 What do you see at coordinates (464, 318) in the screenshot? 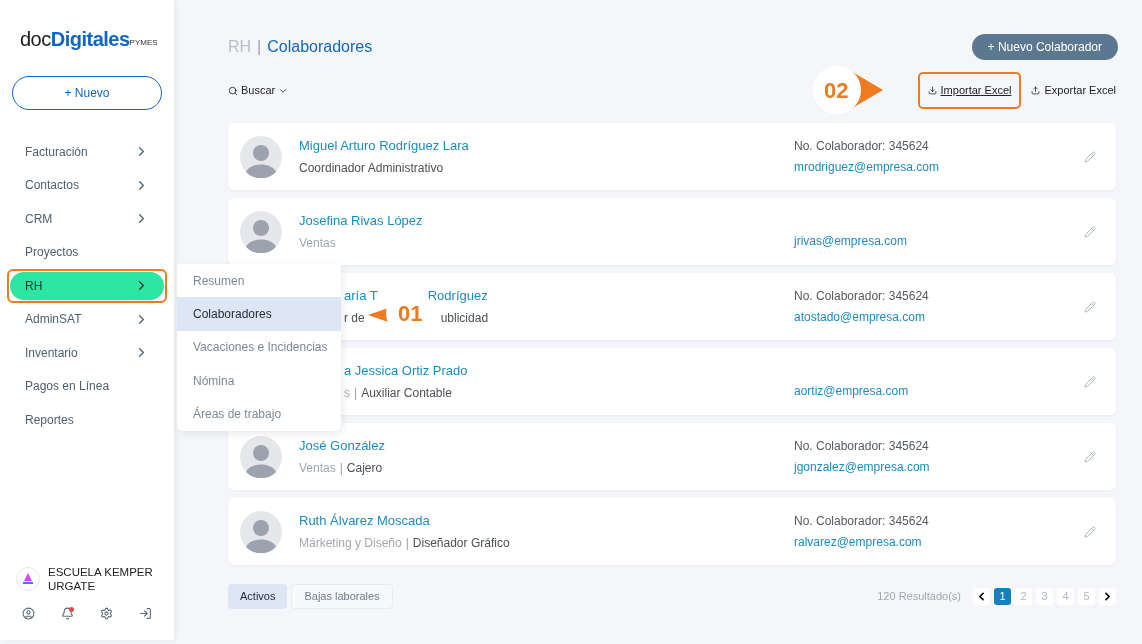
I see `role-text: ublicidad` at bounding box center [464, 318].